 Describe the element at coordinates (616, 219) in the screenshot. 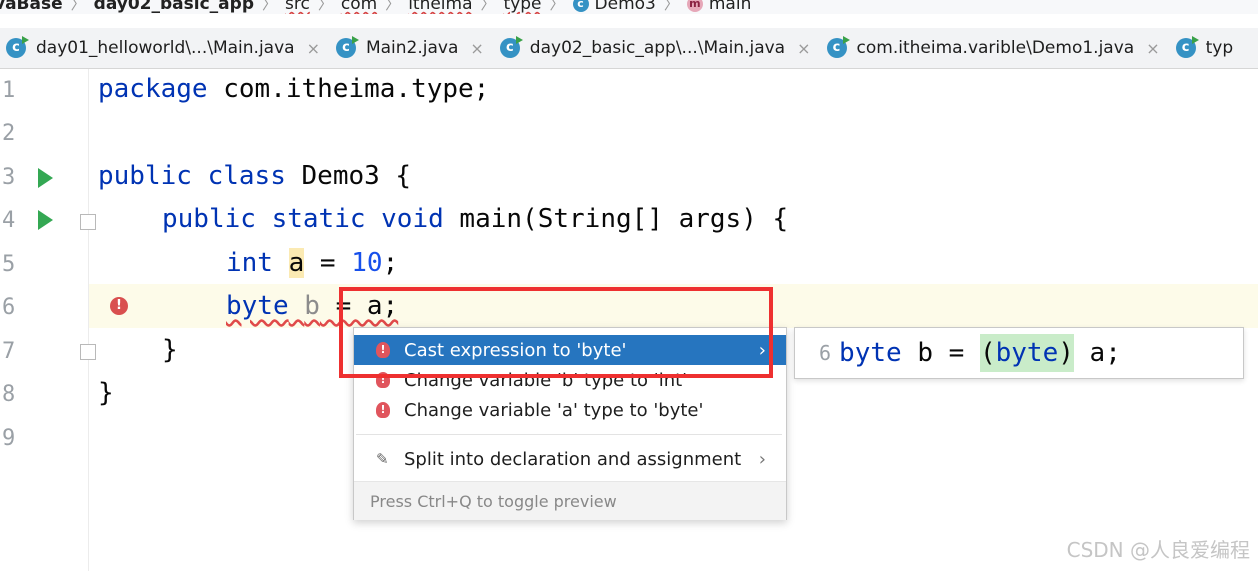

I see `code-text: main(String[] args) {` at that location.